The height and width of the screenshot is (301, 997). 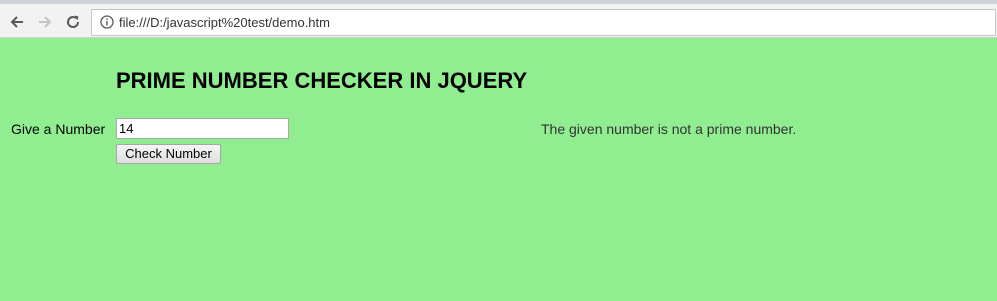 I want to click on arrow-left-icon, so click(x=16, y=22).